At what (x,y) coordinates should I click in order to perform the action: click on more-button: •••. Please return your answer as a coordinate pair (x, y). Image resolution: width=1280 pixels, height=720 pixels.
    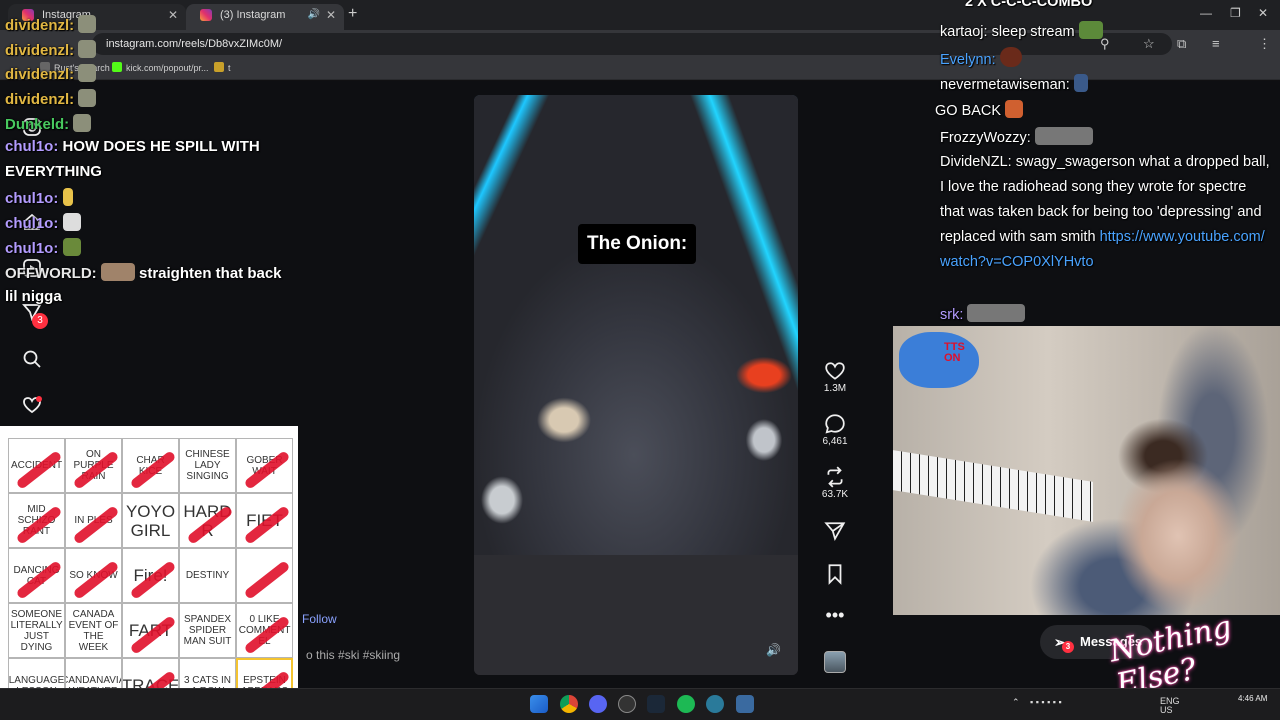
    Looking at the image, I should click on (835, 615).